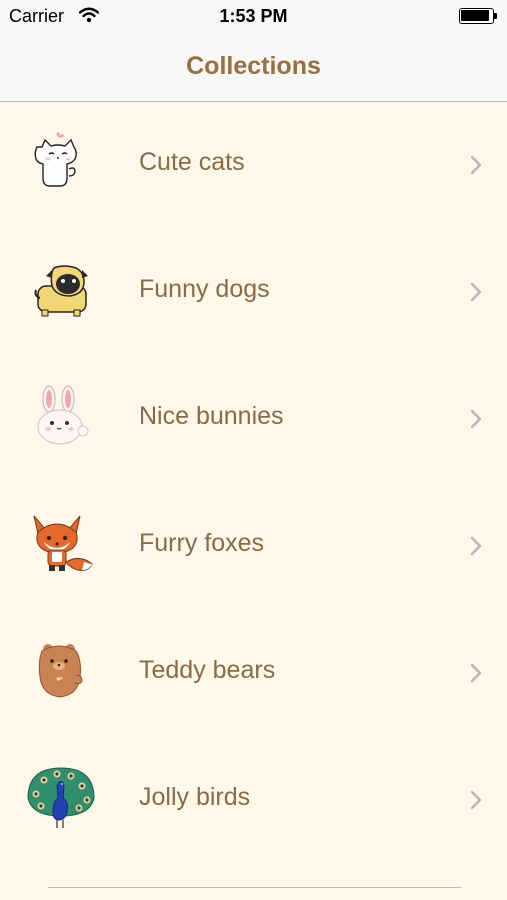 The width and height of the screenshot is (507, 900). Describe the element at coordinates (61, 165) in the screenshot. I see `cat-icon` at that location.